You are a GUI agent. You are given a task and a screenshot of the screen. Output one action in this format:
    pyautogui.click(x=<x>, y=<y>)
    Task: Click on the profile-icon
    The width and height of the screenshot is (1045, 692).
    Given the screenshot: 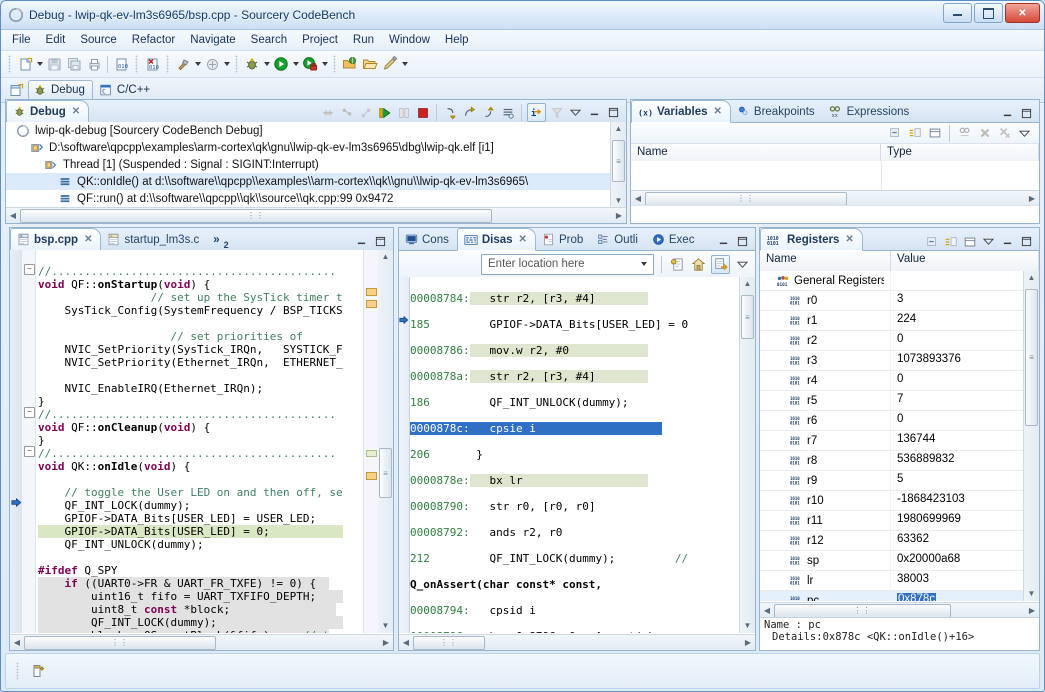 What is the action you would take?
    pyautogui.click(x=310, y=64)
    